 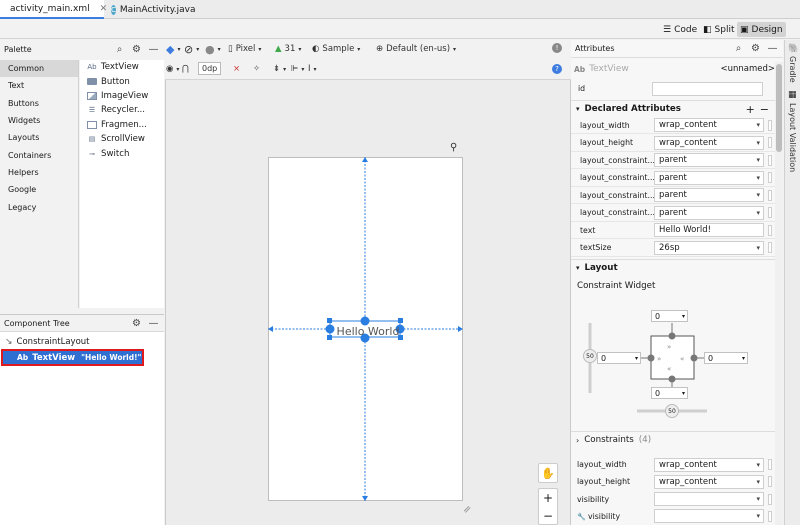 I want to click on scrollbar-thumb, so click(x=779, y=108).